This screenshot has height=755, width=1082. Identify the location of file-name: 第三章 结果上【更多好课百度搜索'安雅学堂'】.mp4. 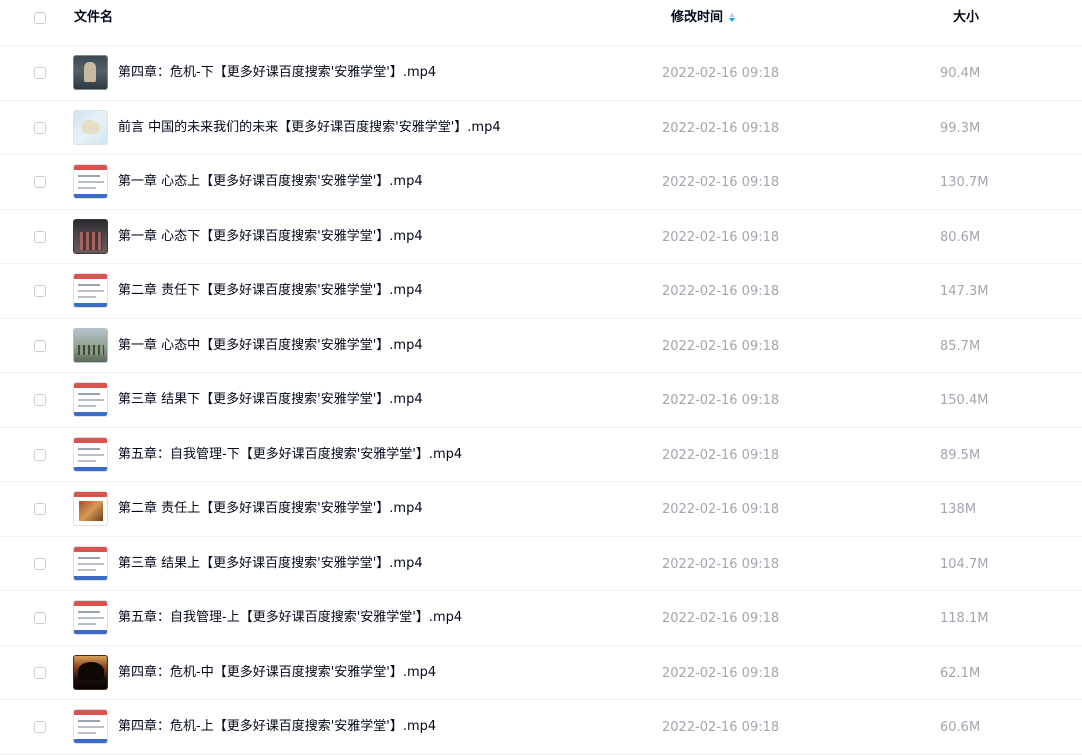
(270, 563).